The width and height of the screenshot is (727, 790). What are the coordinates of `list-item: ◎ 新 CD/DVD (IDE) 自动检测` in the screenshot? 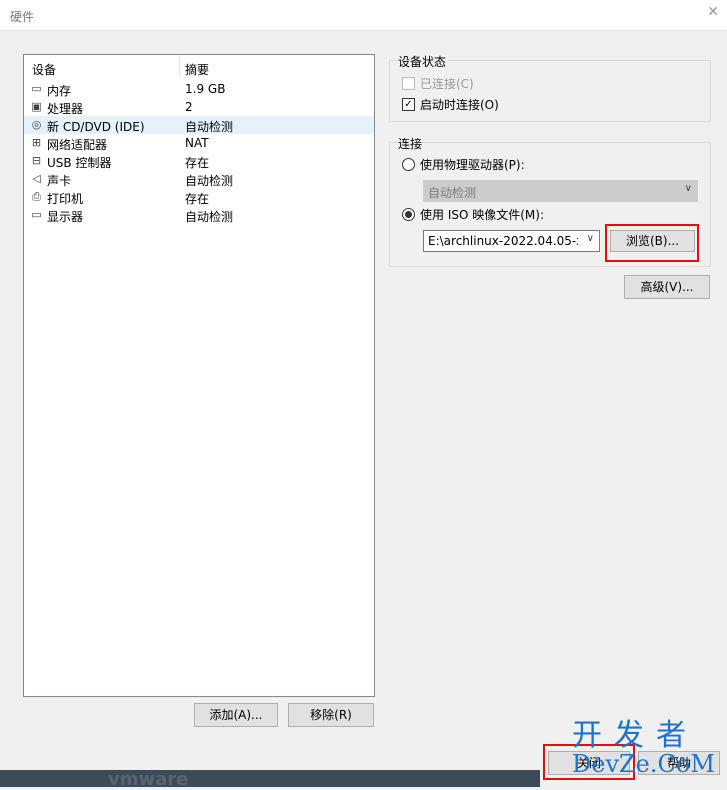 It's located at (199, 125).